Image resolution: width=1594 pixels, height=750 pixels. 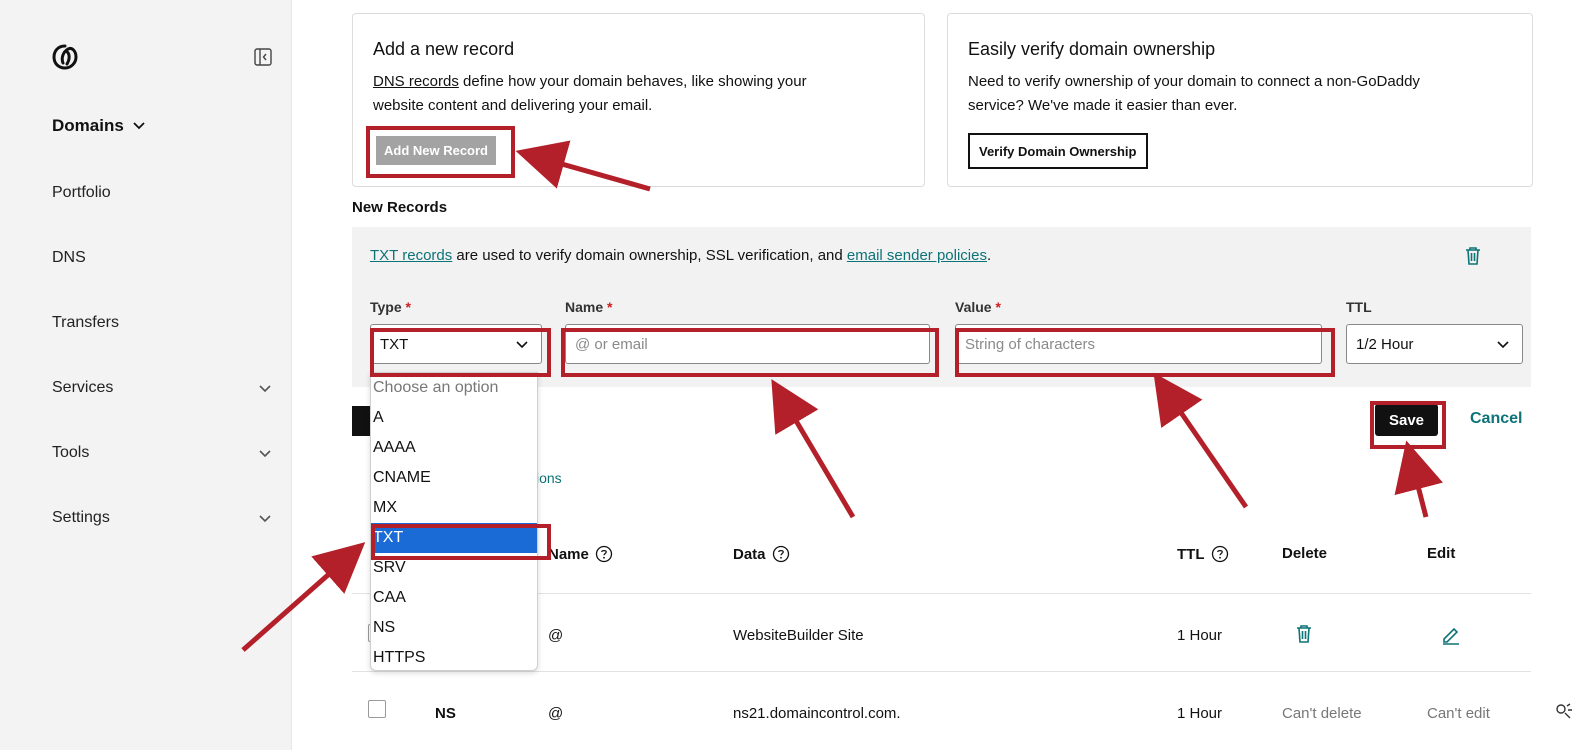 I want to click on dropdown-option-ns: NS, so click(x=454, y=628).